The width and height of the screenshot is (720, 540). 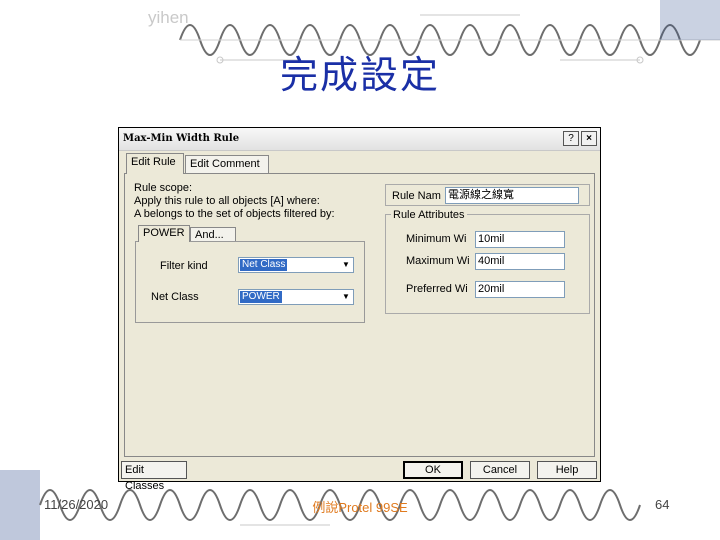 I want to click on filter-kind-select: Net Class ▼, so click(x=296, y=265).